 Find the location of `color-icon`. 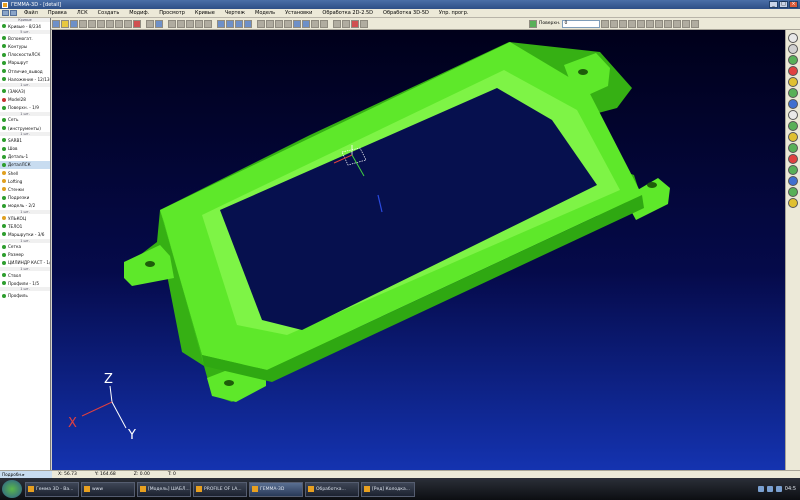

color-icon is located at coordinates (346, 23).